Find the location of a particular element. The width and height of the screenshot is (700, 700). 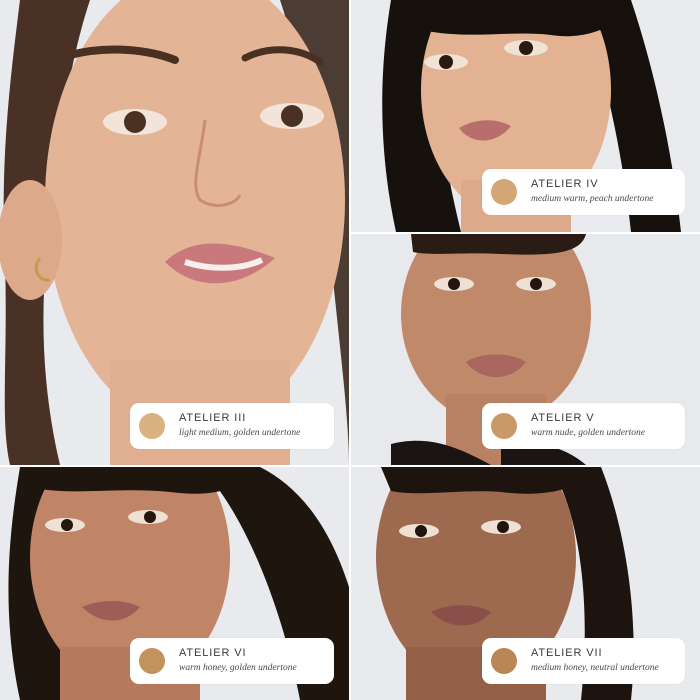

shade-description: medium honey, neutral undertone is located at coordinates (595, 668).